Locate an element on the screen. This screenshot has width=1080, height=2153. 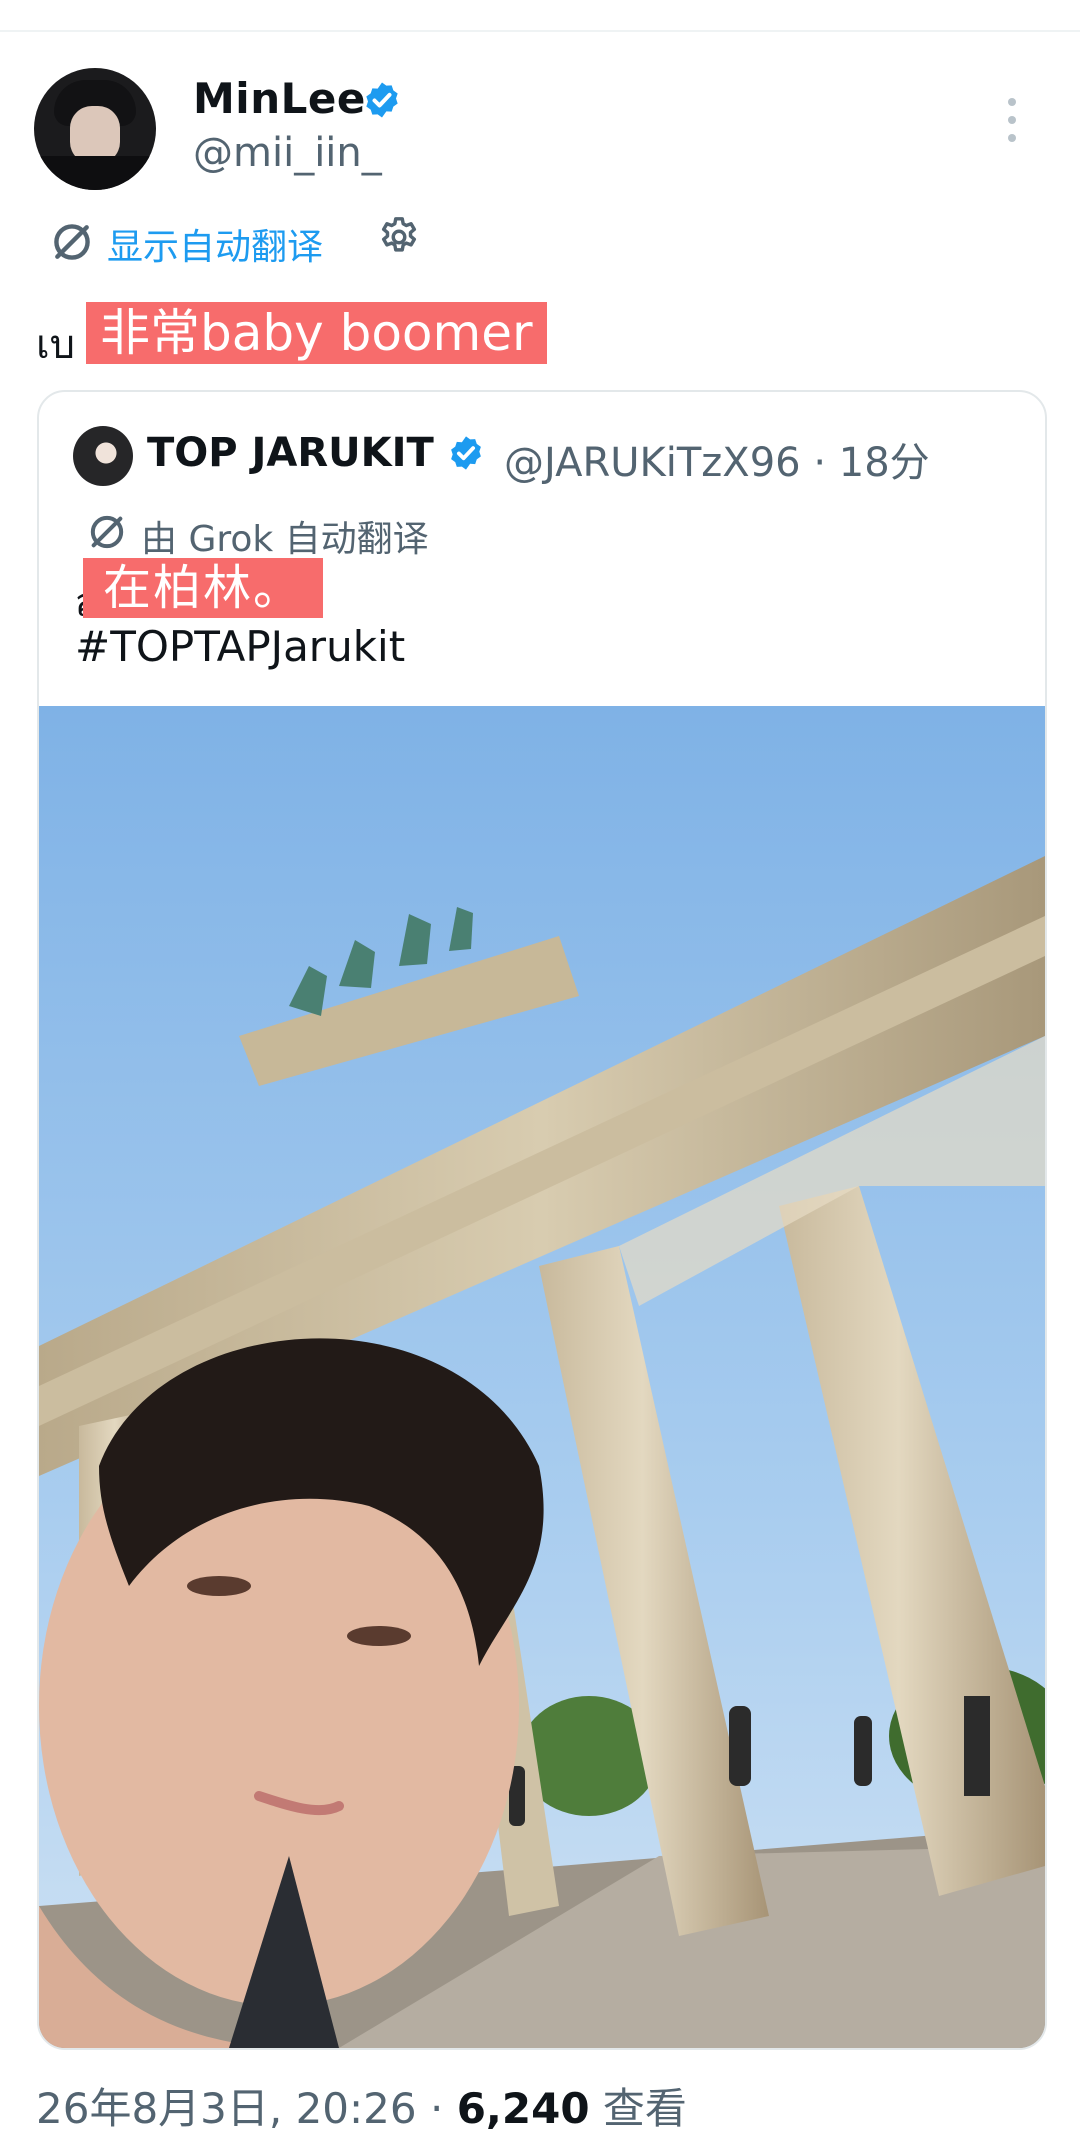
quoted-translated-text: 在柏林。 is located at coordinates (203, 588).